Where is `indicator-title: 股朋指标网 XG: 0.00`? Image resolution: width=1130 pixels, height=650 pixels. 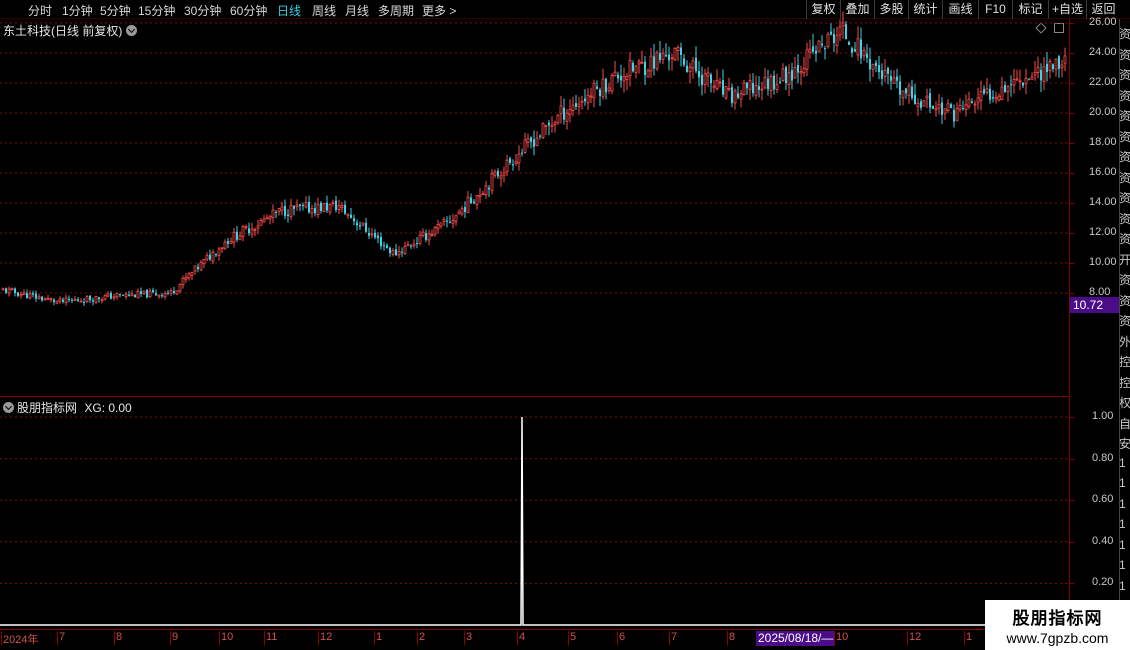 indicator-title: 股朋指标网 XG: 0.00 is located at coordinates (67, 407).